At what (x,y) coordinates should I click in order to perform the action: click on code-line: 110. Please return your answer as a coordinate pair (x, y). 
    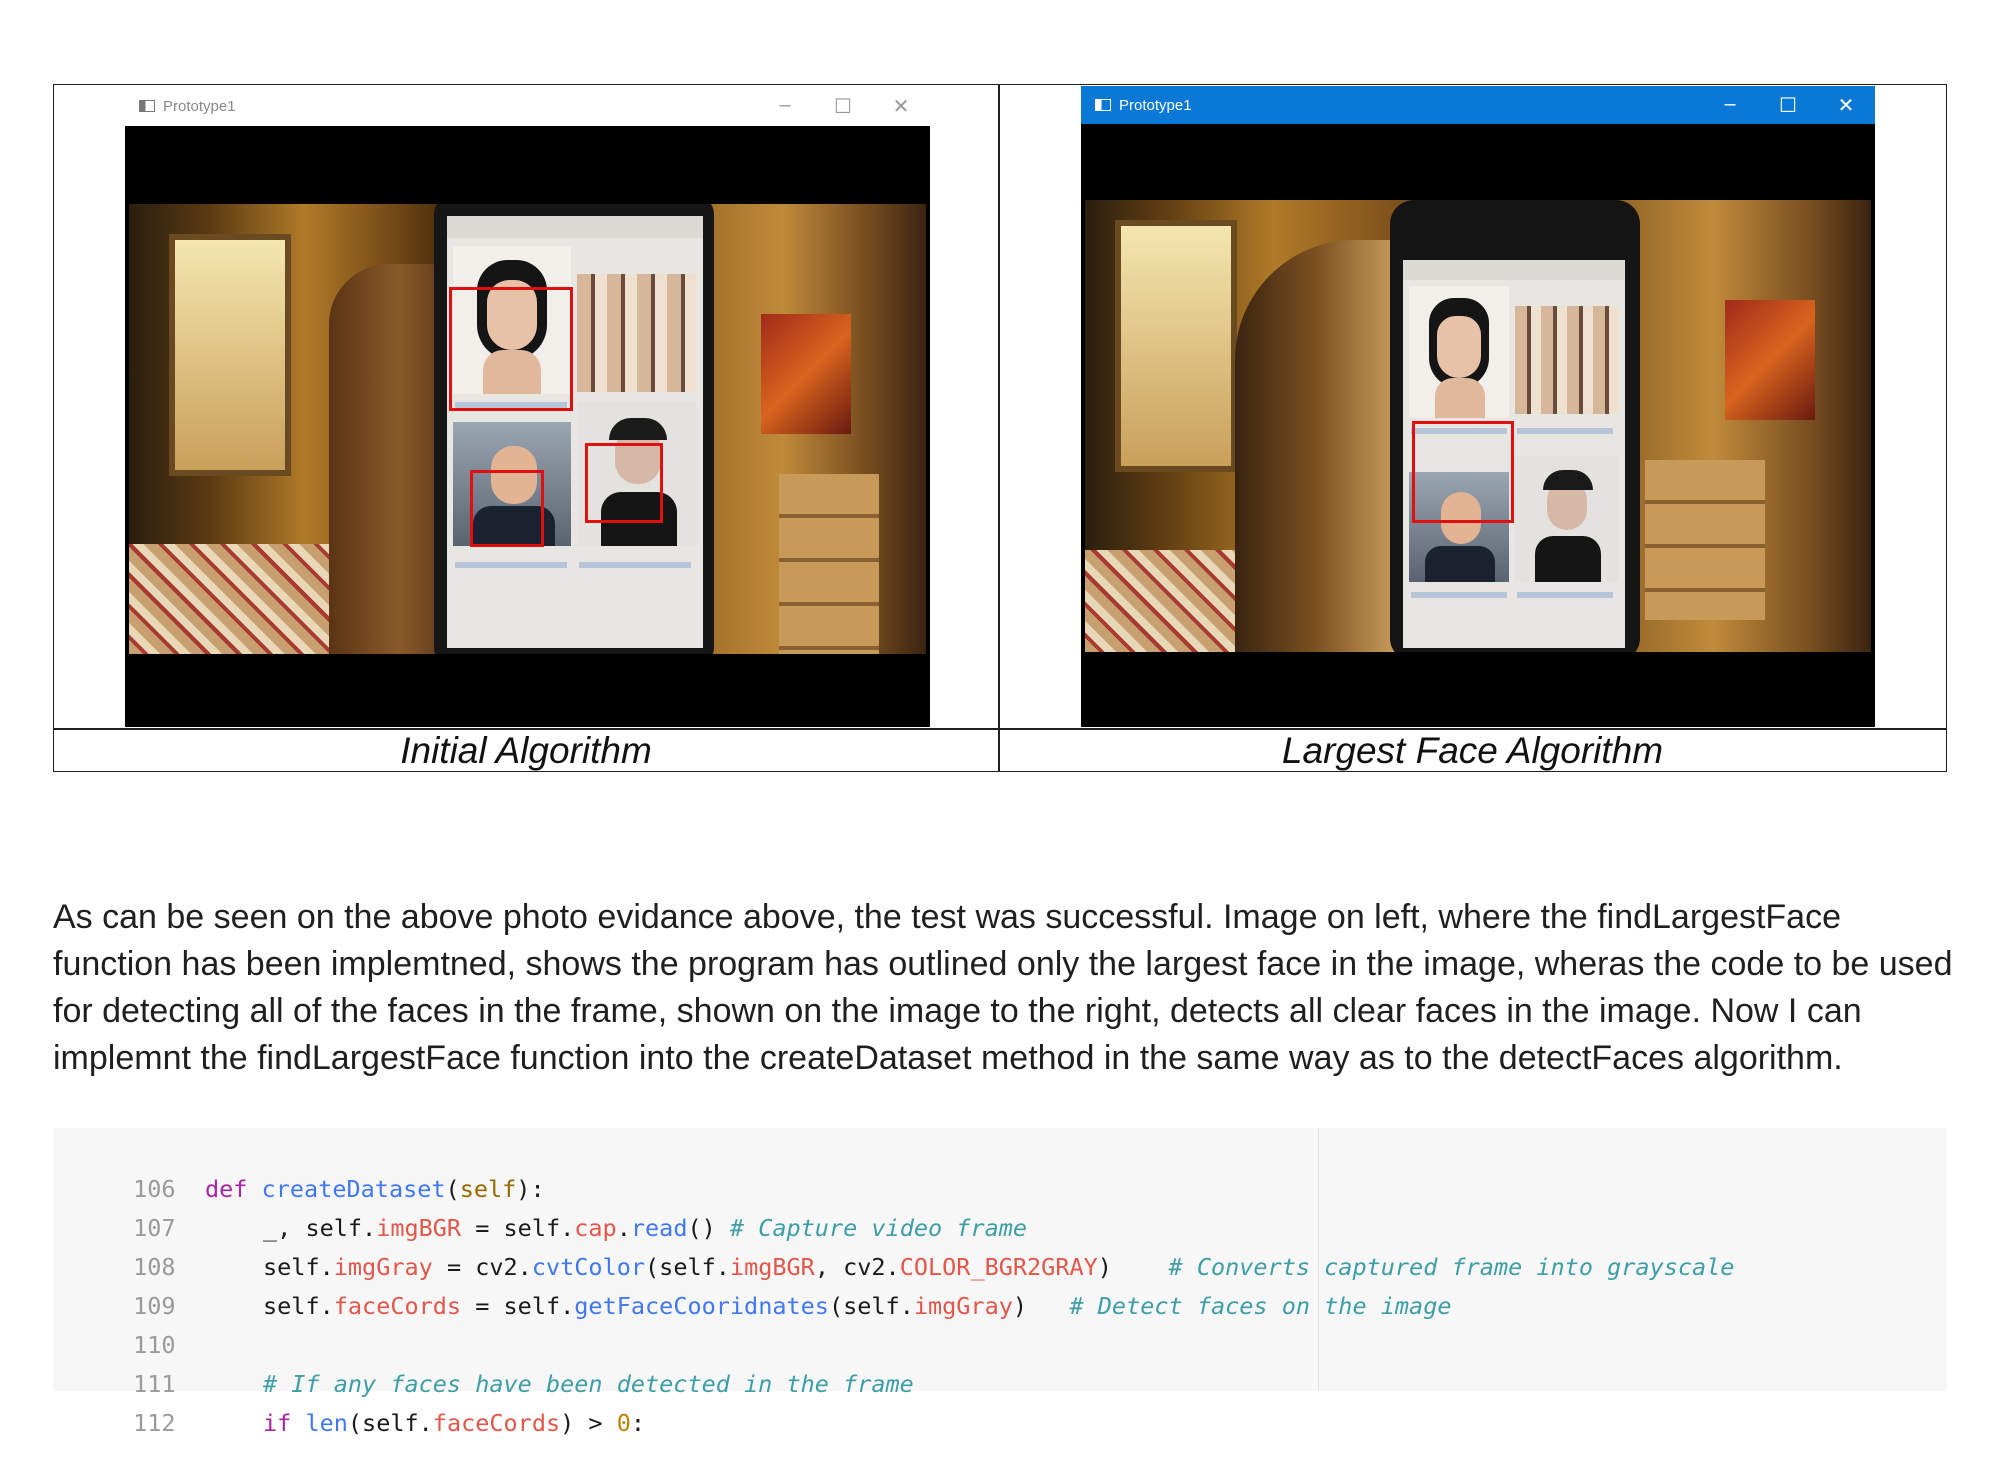
    Looking at the image, I should click on (114, 1323).